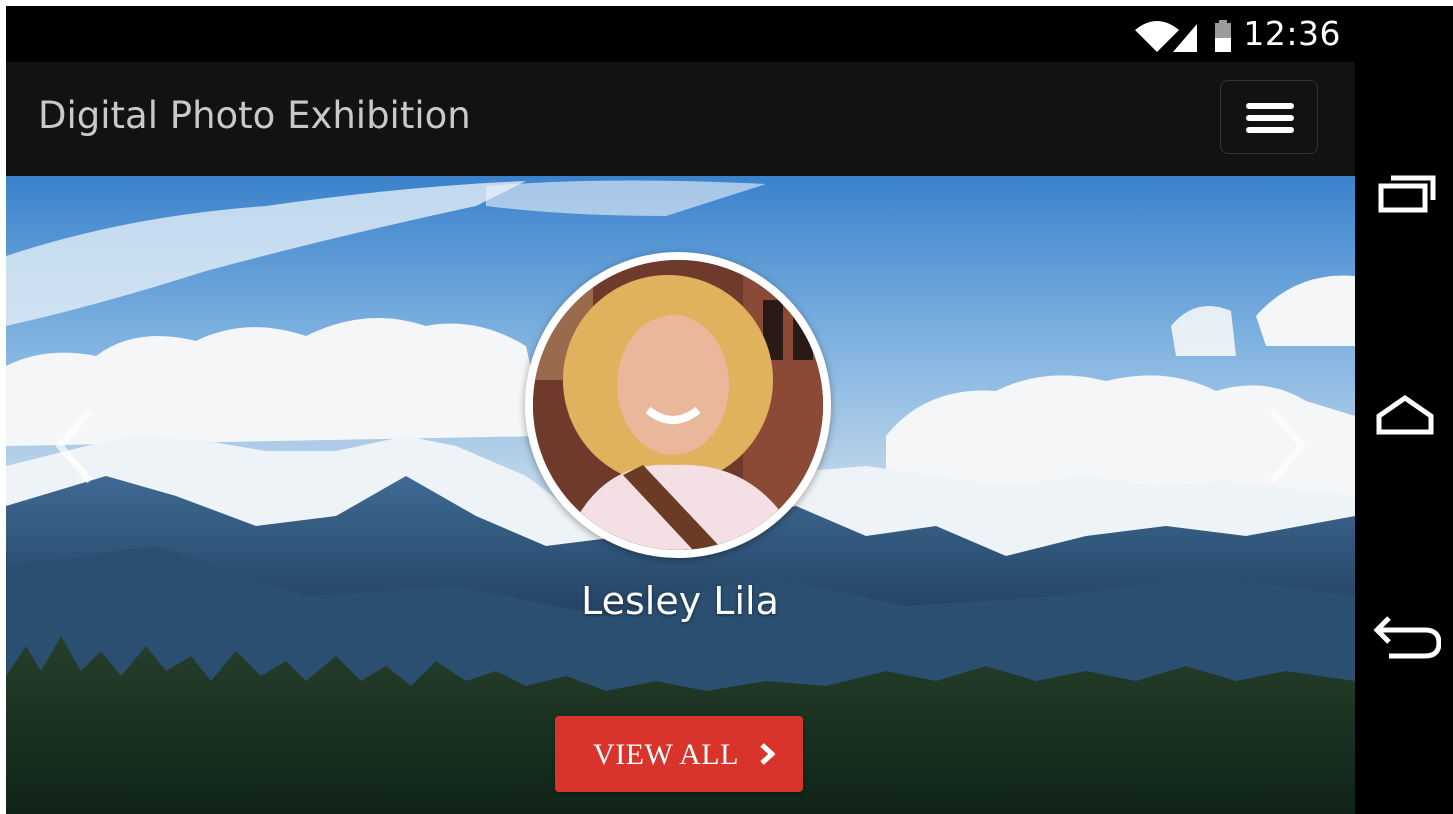  I want to click on status-icons, so click(1183, 36).